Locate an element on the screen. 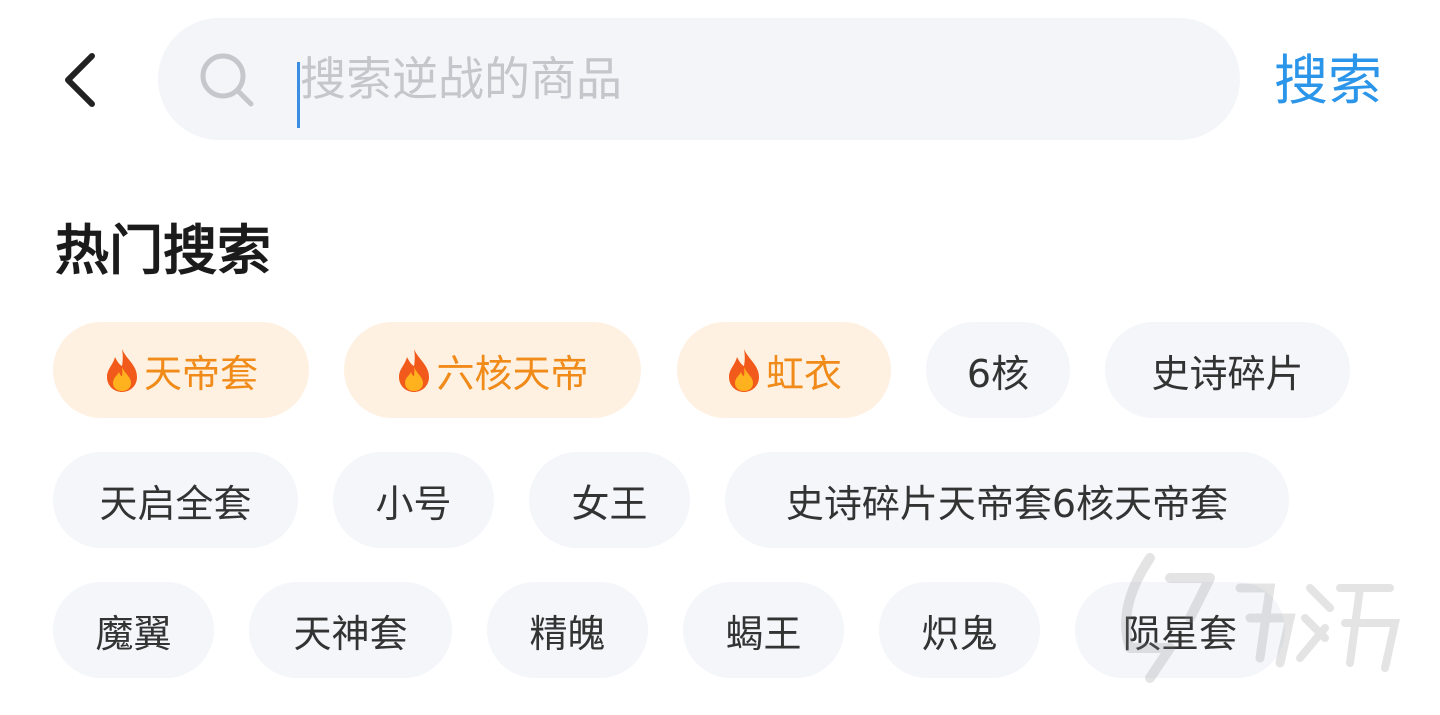  tag-label: 天启全套 is located at coordinates (175, 503).